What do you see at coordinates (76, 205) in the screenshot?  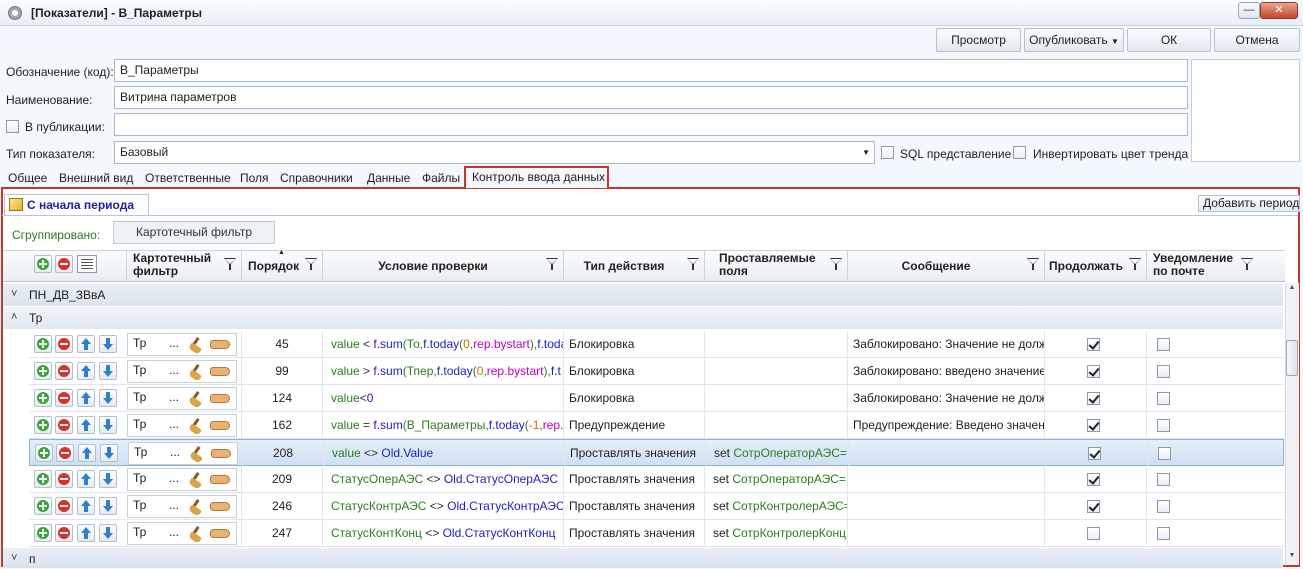 I see `subtab-from-period-start: С начала периода` at bounding box center [76, 205].